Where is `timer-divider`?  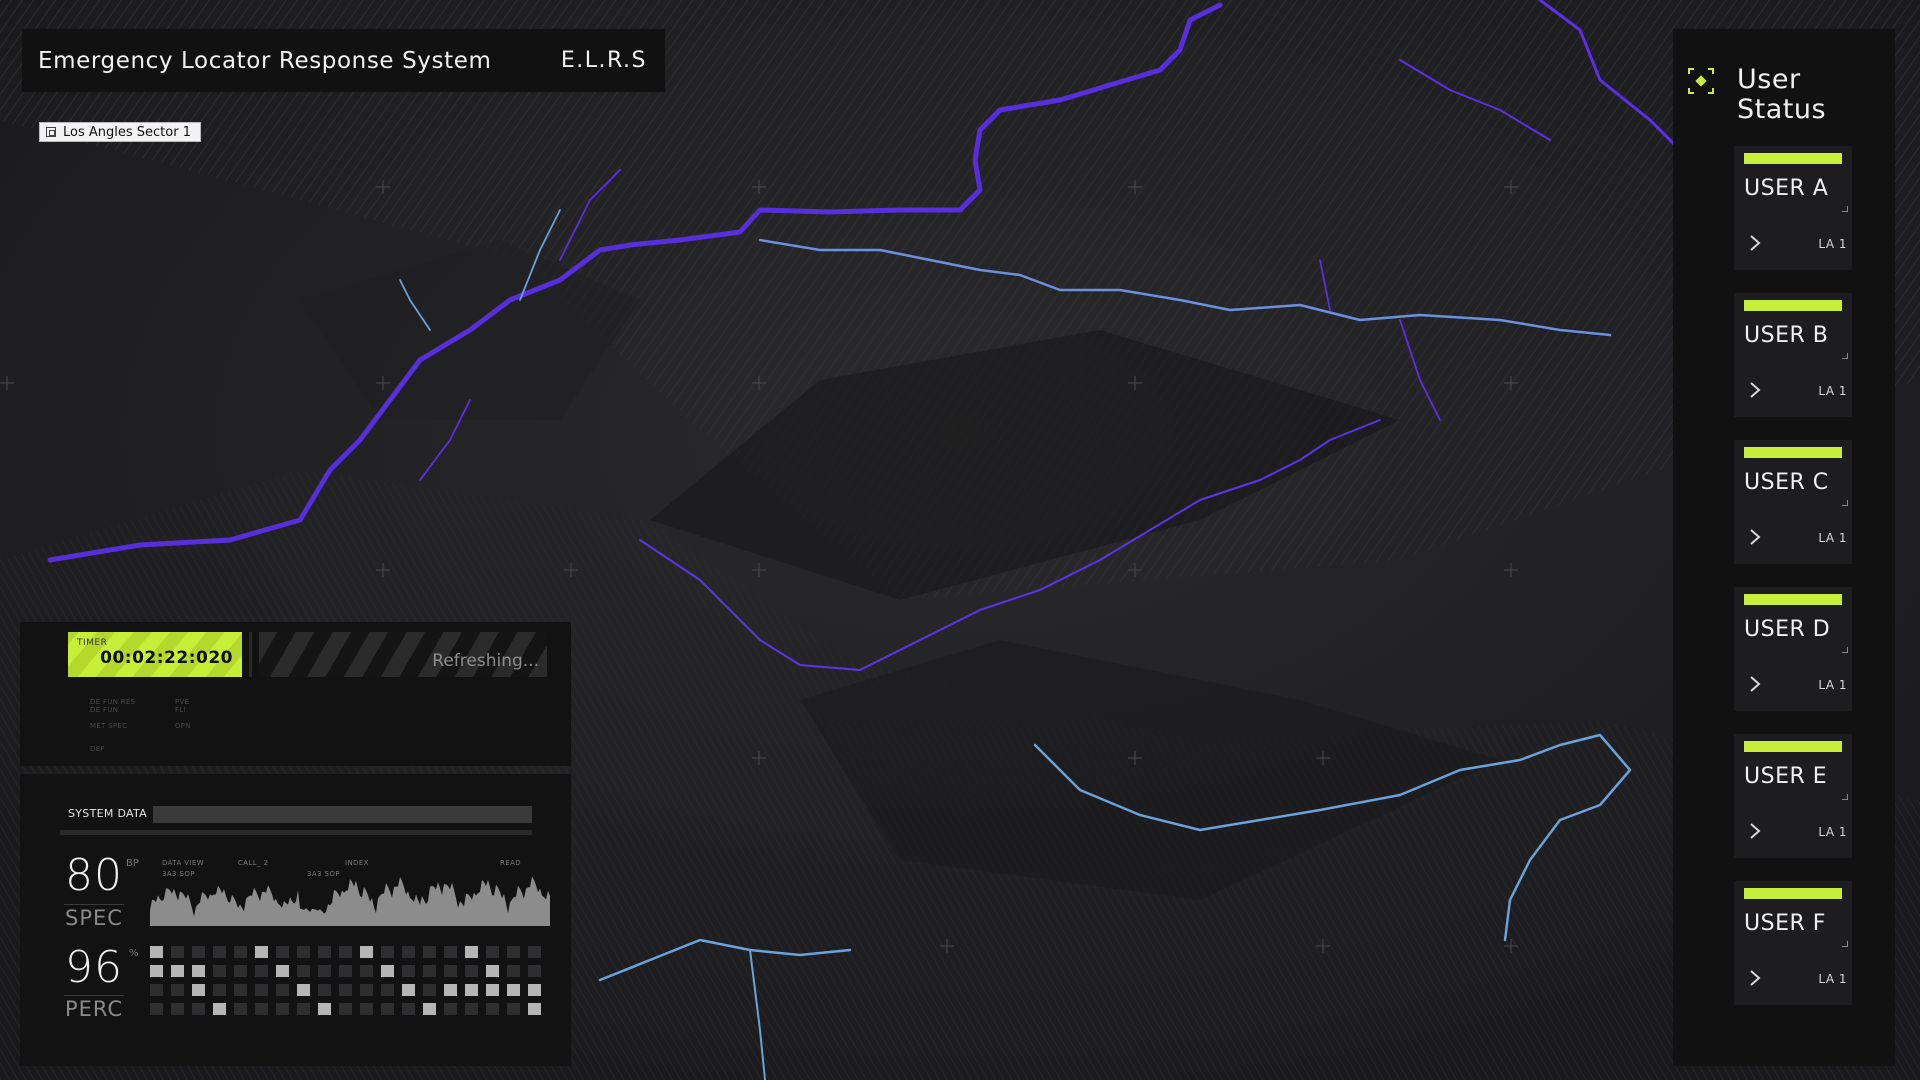 timer-divider is located at coordinates (250, 654).